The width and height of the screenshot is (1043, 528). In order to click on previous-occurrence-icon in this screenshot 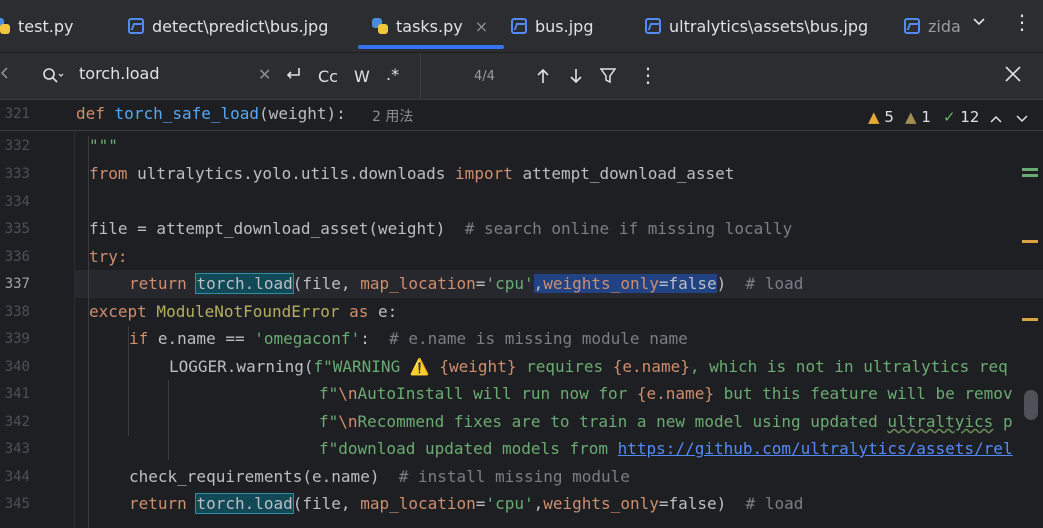, I will do `click(543, 78)`.